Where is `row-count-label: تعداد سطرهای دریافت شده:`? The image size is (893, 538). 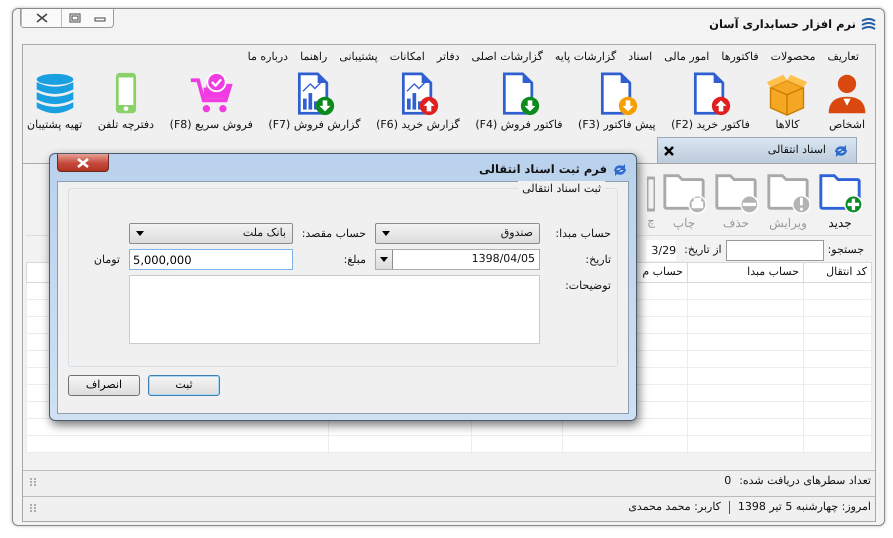 row-count-label: تعداد سطرهای دریافت شده: is located at coordinates (805, 481).